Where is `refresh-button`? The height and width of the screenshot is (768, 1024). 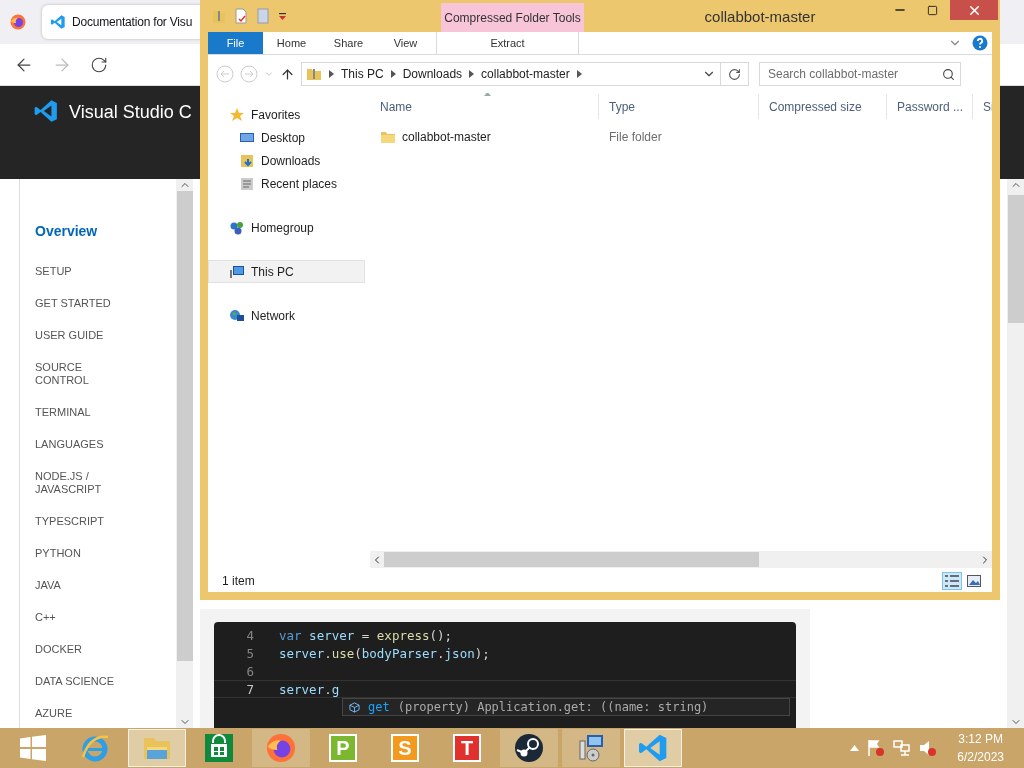
refresh-button is located at coordinates (735, 74).